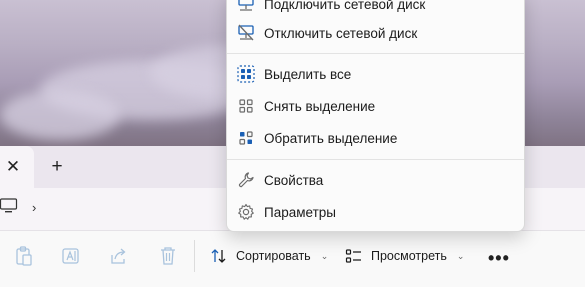 Image resolution: width=585 pixels, height=287 pixels. Describe the element at coordinates (218, 256) in the screenshot. I see `sort-icon` at that location.